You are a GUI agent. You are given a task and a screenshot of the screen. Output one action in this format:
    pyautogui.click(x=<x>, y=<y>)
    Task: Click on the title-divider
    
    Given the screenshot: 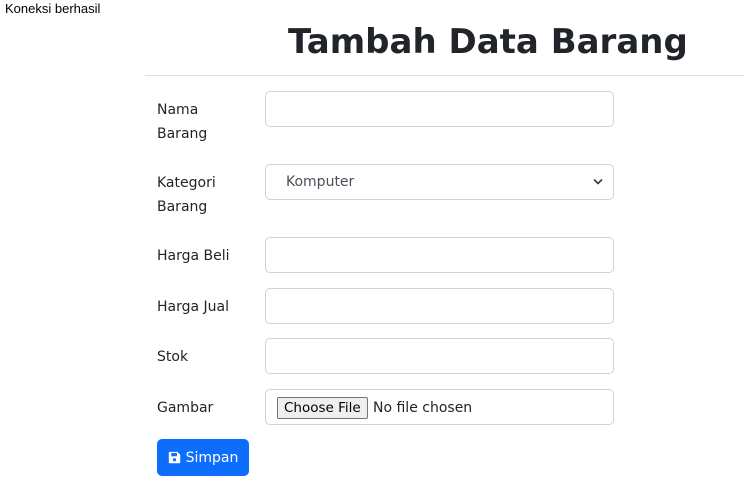 What is the action you would take?
    pyautogui.click(x=444, y=75)
    